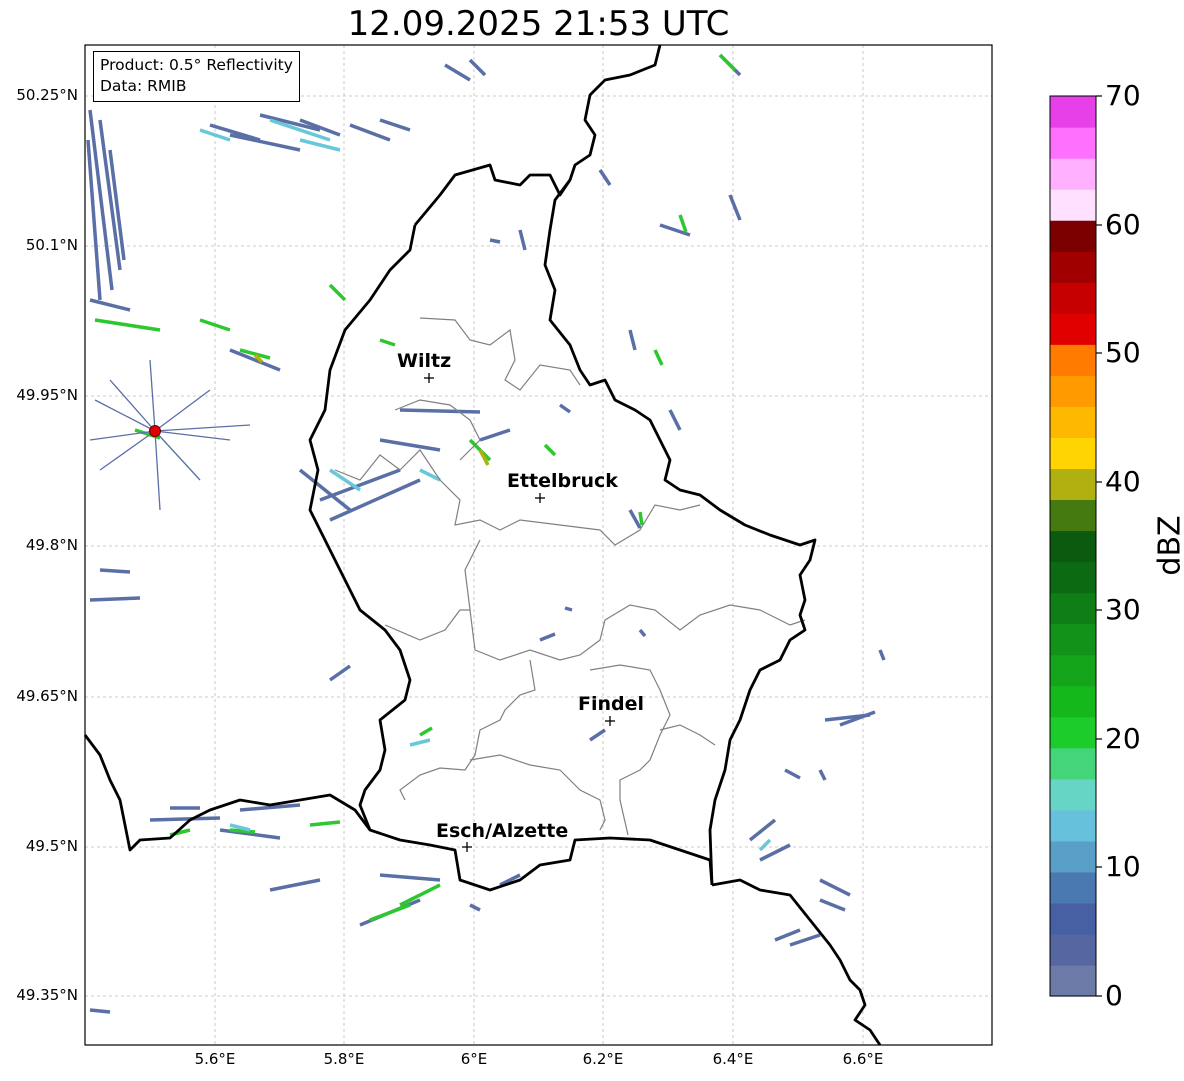  Describe the element at coordinates (502, 831) in the screenshot. I see `city-label-esch-alzette: Esch/Alzette` at that location.